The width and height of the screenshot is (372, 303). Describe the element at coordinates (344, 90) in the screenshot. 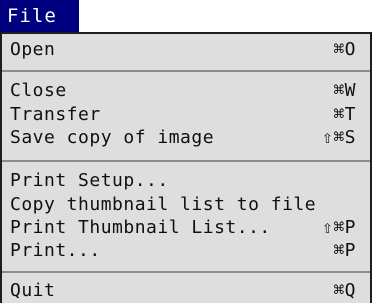

I see `menu-item-shortcut: ⌘W` at that location.